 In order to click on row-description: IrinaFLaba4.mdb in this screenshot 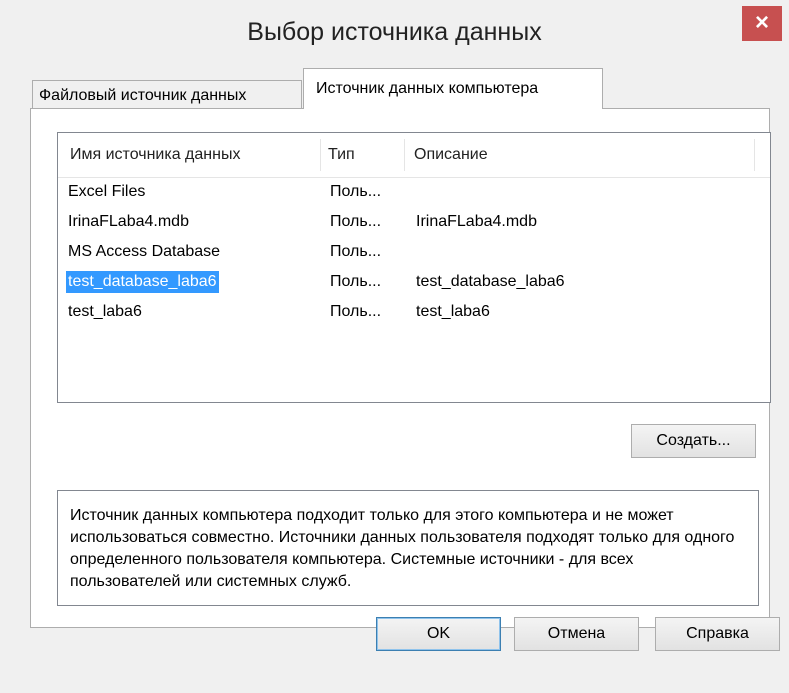, I will do `click(476, 221)`.